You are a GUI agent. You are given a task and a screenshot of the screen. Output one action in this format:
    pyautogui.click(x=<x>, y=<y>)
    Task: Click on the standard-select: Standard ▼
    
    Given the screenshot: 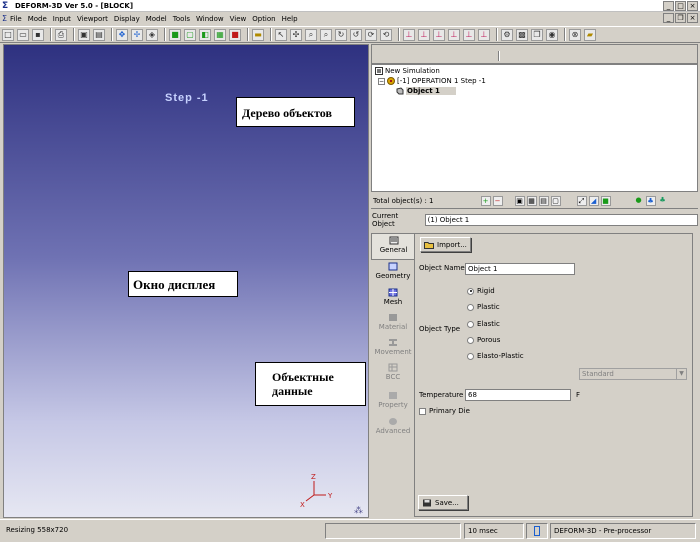 What is the action you would take?
    pyautogui.click(x=633, y=374)
    